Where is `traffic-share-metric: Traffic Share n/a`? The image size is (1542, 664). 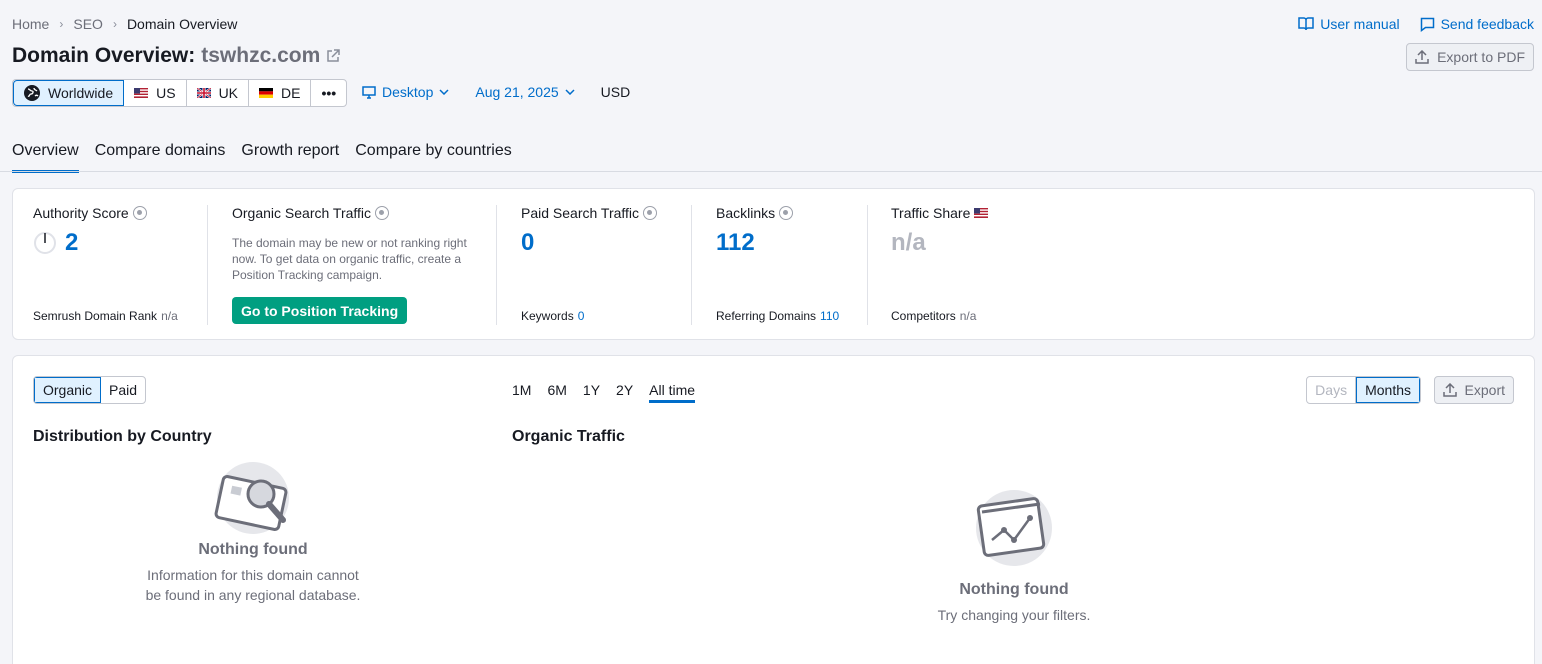 traffic-share-metric: Traffic Share n/a is located at coordinates (940, 231).